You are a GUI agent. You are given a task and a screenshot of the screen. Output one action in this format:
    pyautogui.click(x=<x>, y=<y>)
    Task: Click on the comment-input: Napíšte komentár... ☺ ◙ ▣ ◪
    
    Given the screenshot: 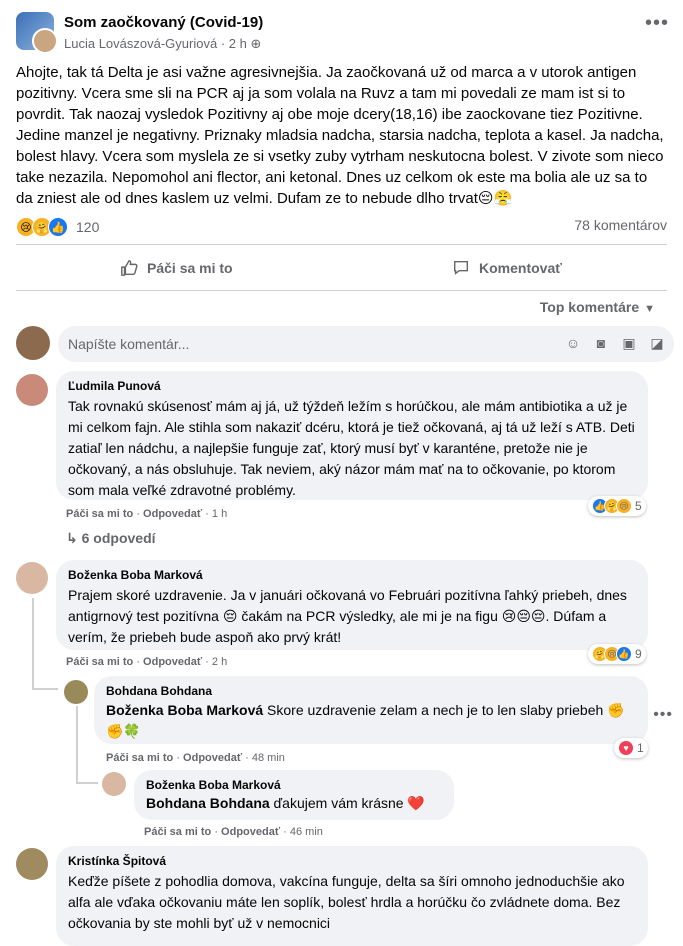 What is the action you would take?
    pyautogui.click(x=366, y=344)
    